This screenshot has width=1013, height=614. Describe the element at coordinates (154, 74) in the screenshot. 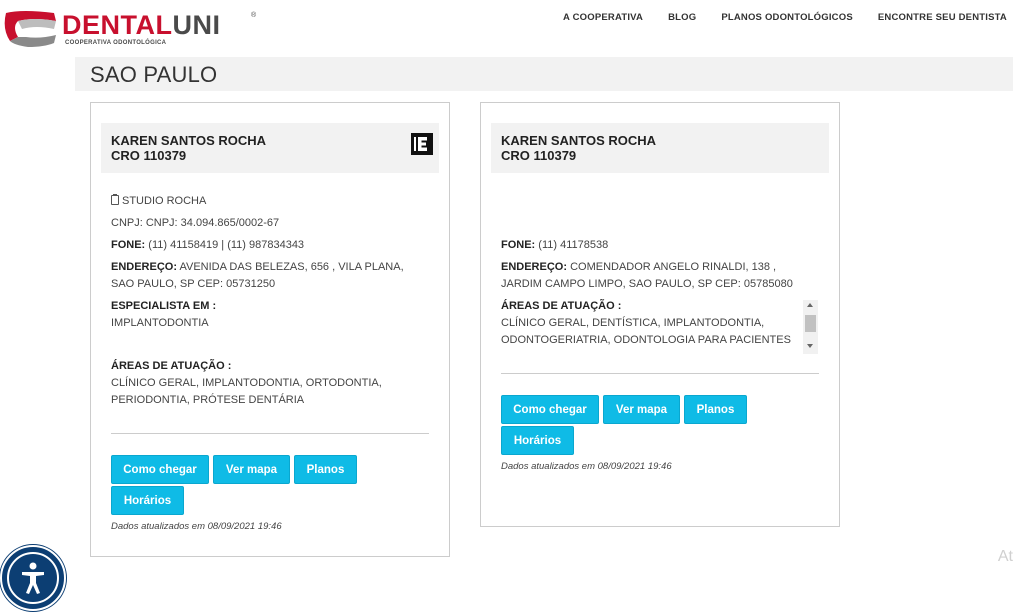

I see `page-title: SAO PAULO` at that location.